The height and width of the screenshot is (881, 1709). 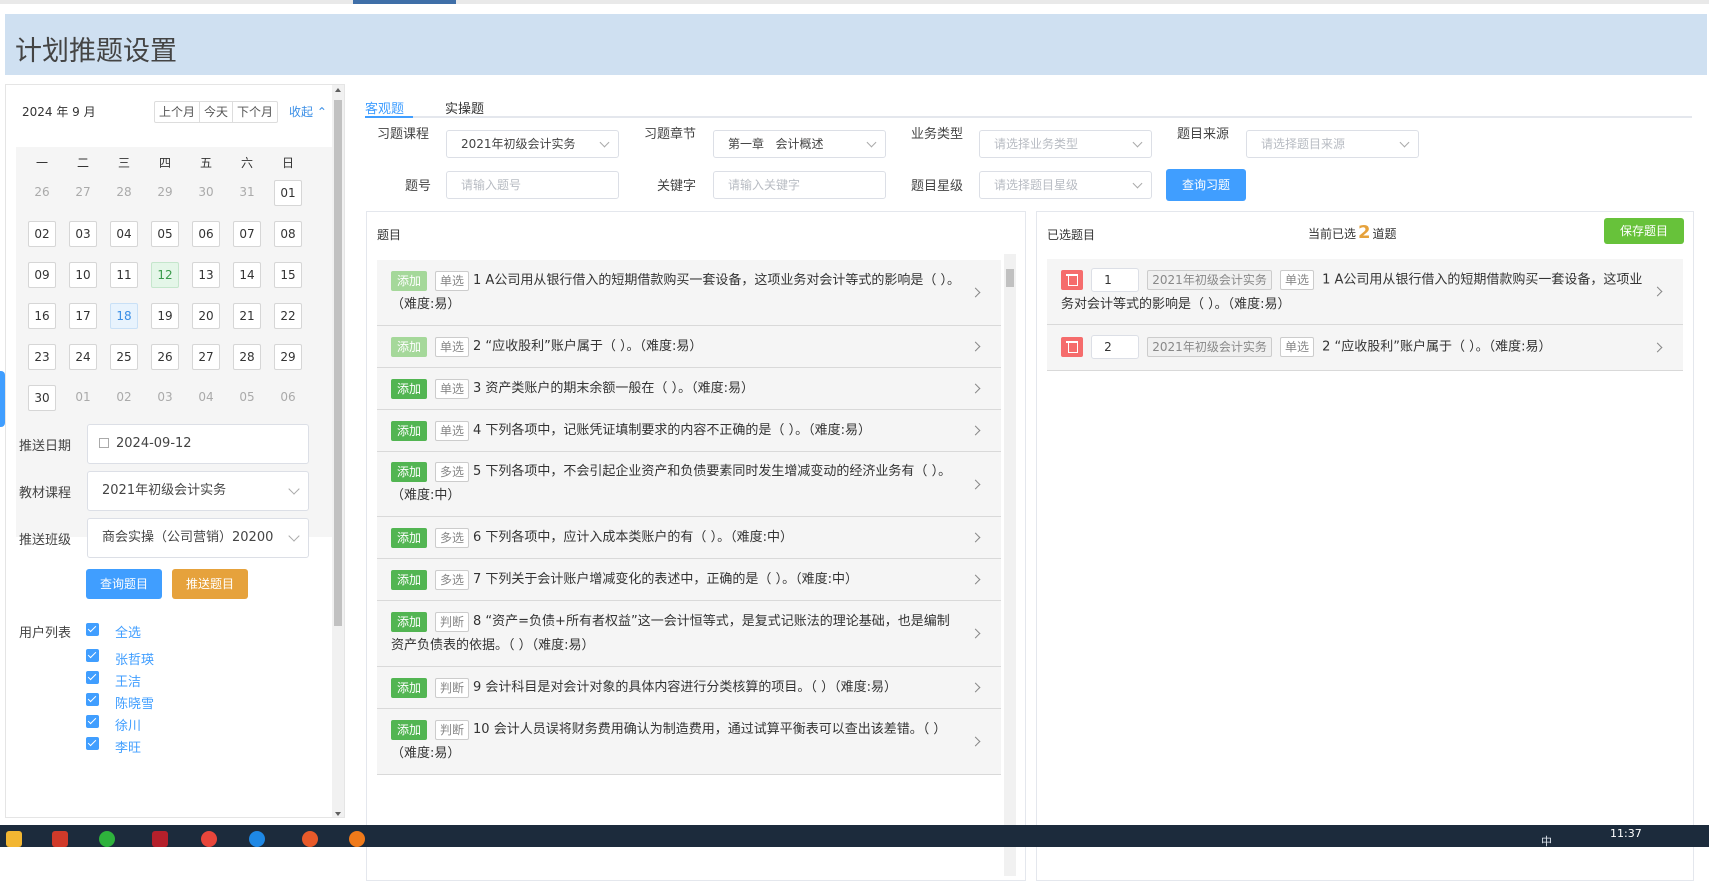 What do you see at coordinates (247, 234) in the screenshot?
I see `calendar-day: 07` at bounding box center [247, 234].